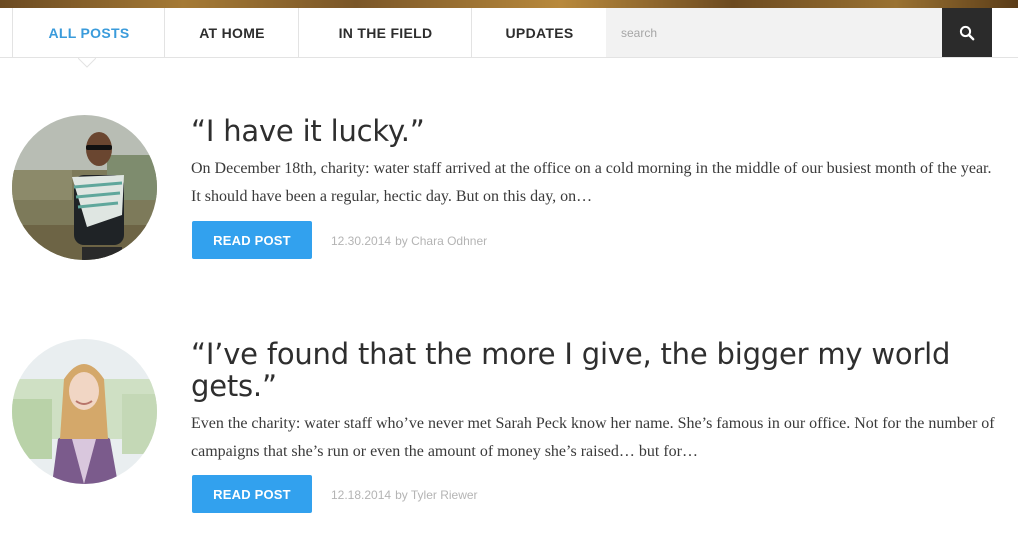 The width and height of the screenshot is (1018, 541). I want to click on post-title: “I have it lucky.”, so click(591, 131).